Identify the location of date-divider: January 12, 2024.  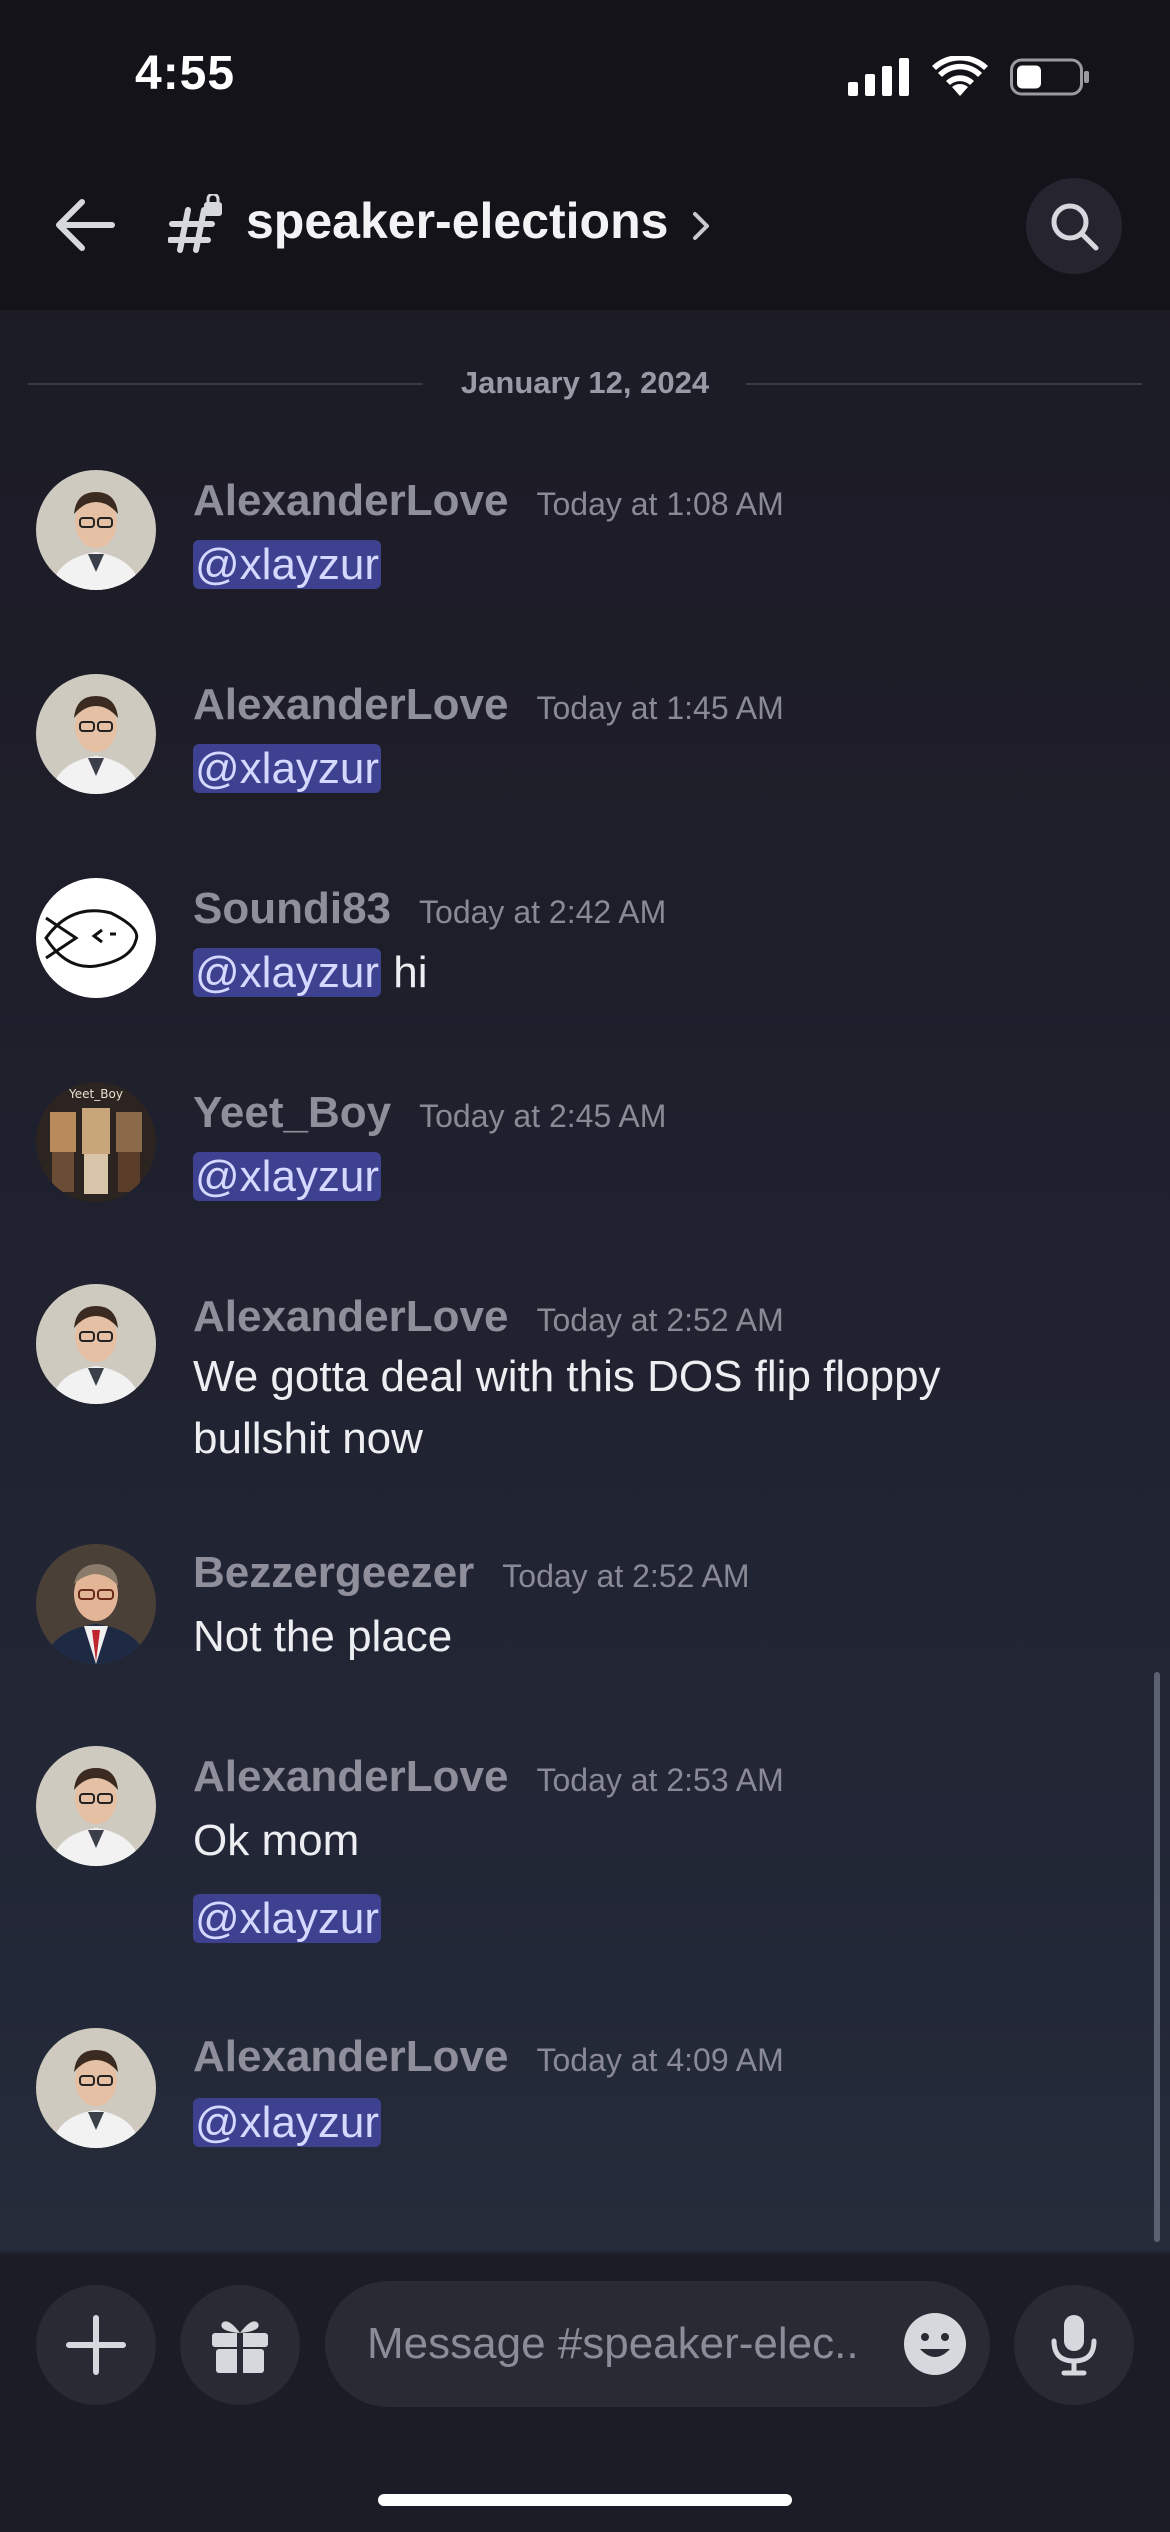
(585, 382).